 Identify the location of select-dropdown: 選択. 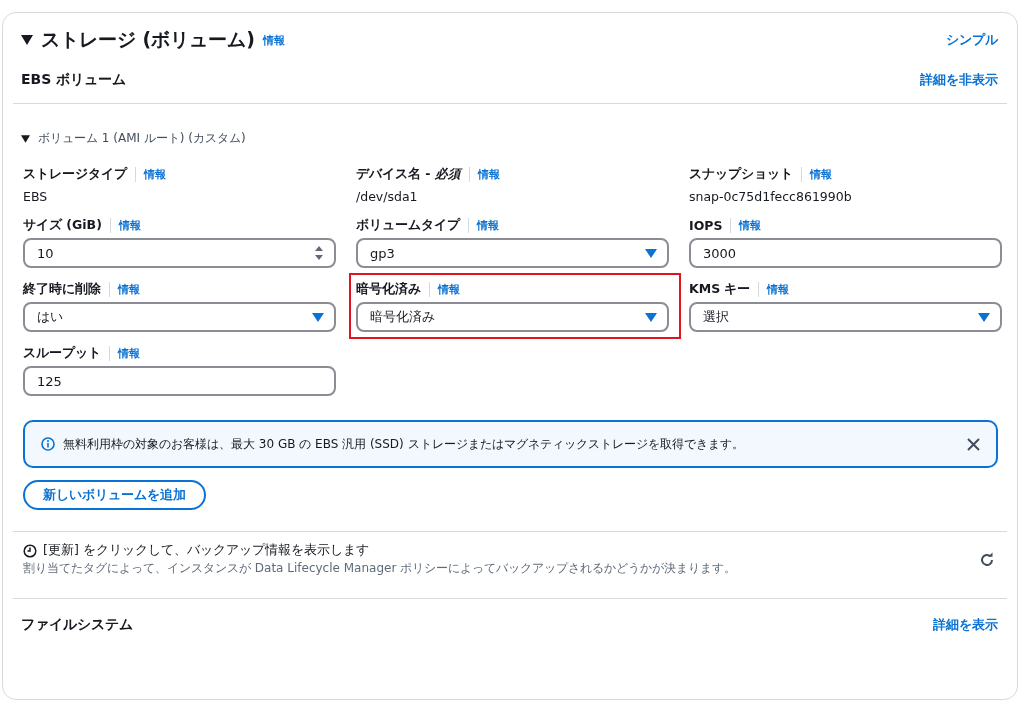
(845, 317).